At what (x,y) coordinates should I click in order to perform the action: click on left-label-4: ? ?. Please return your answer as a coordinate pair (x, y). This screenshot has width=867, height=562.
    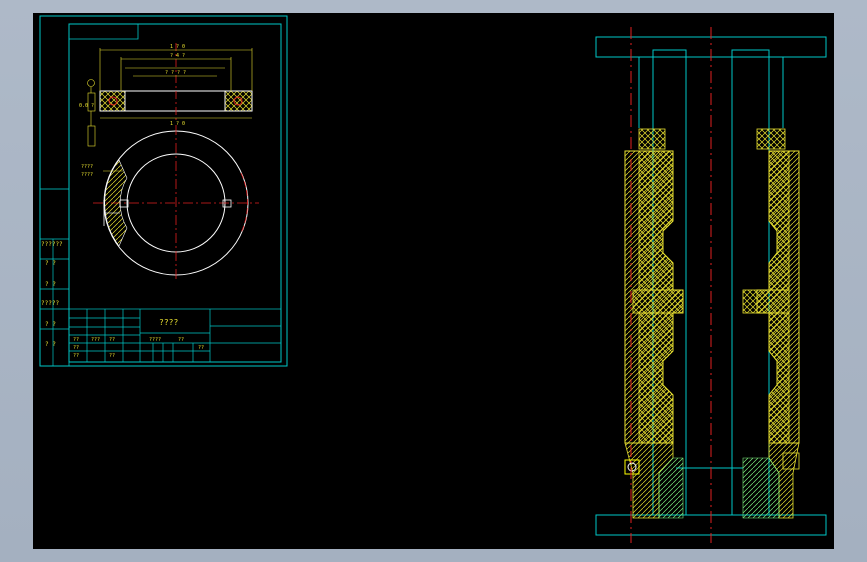
    Looking at the image, I should click on (50, 324).